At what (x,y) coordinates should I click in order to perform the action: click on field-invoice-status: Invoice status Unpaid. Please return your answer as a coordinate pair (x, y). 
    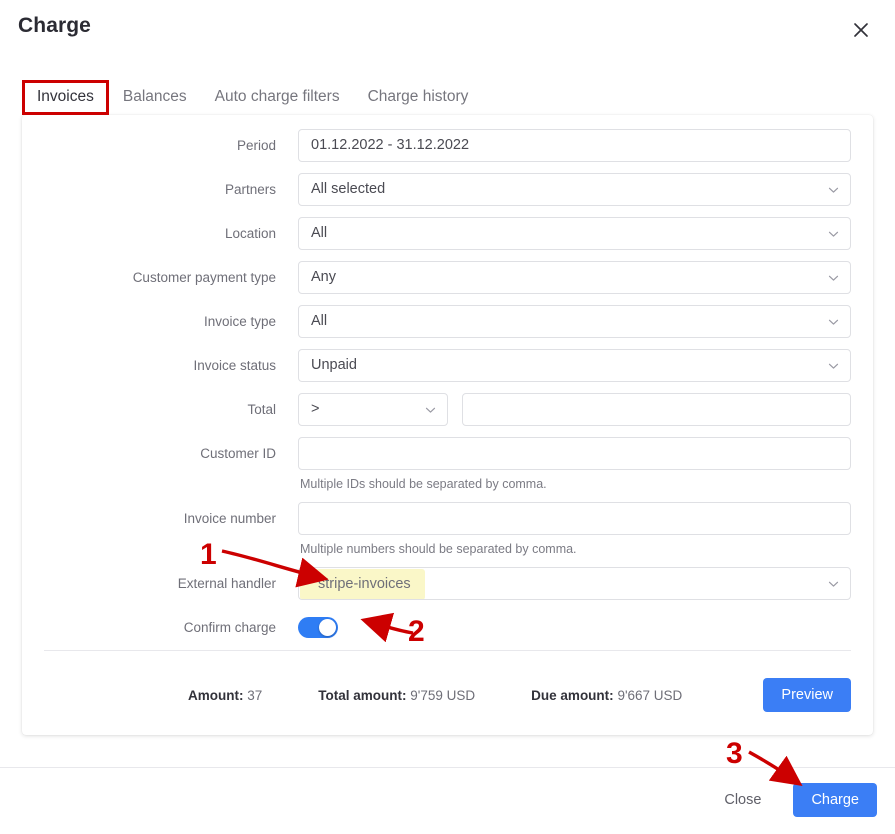
    Looking at the image, I should click on (447, 366).